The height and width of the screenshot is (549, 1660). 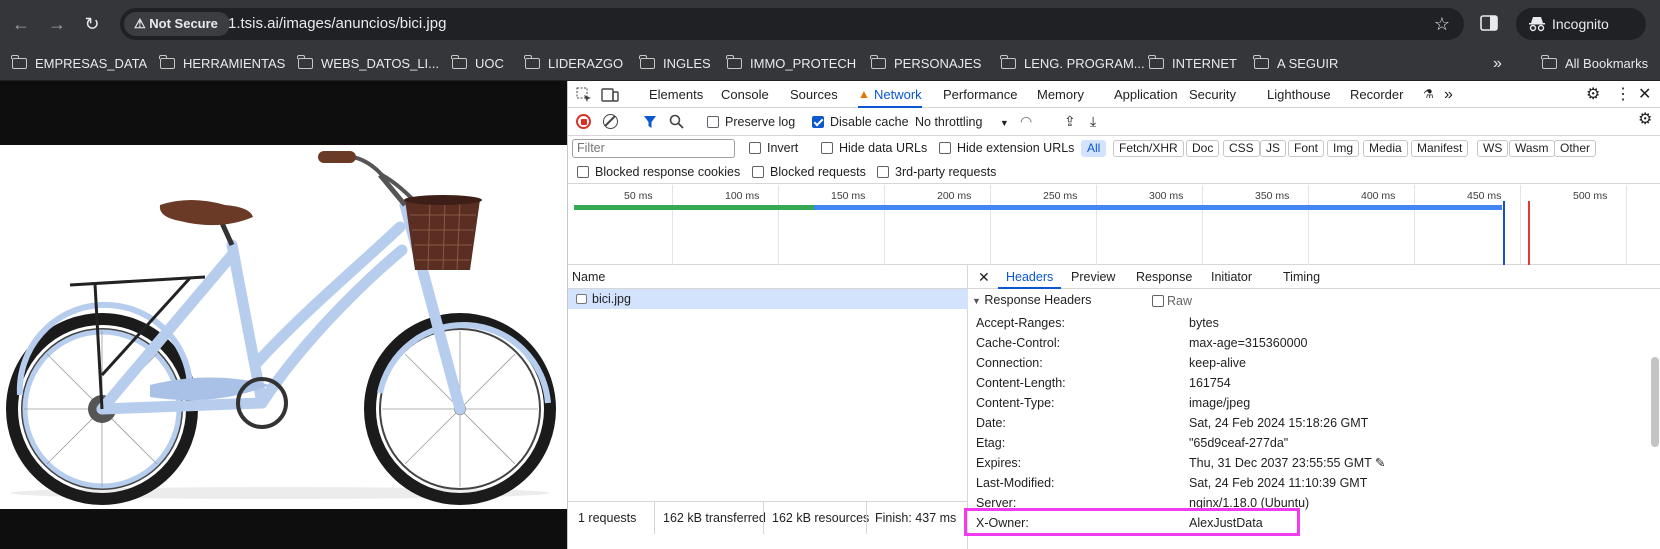 I want to click on bookmarks-overflow-button: », so click(x=1497, y=64).